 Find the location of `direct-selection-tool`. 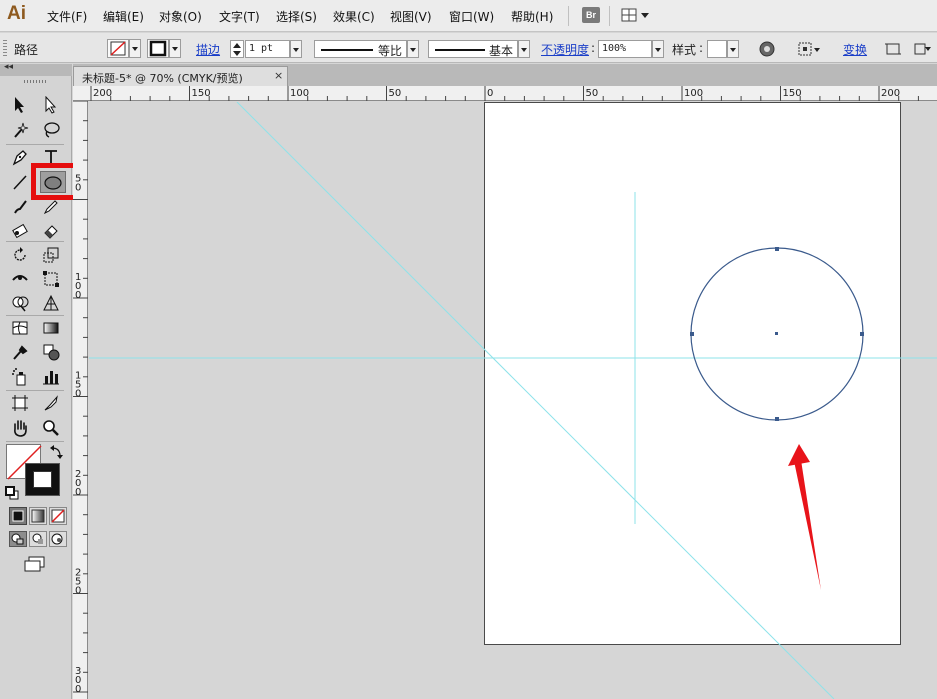

direct-selection-tool is located at coordinates (51, 105).